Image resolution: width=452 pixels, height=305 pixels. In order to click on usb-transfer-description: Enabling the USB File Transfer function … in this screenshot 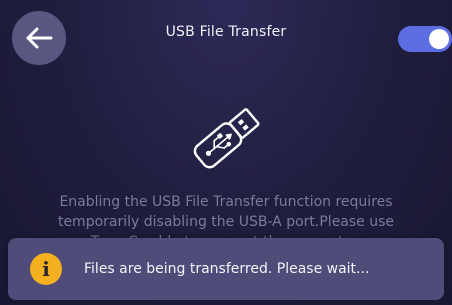, I will do `click(226, 217)`.